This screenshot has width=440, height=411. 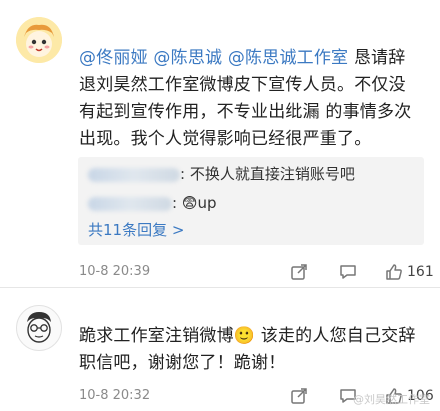 What do you see at coordinates (115, 395) in the screenshot?
I see `timestamp: 10-8 20:32` at bounding box center [115, 395].